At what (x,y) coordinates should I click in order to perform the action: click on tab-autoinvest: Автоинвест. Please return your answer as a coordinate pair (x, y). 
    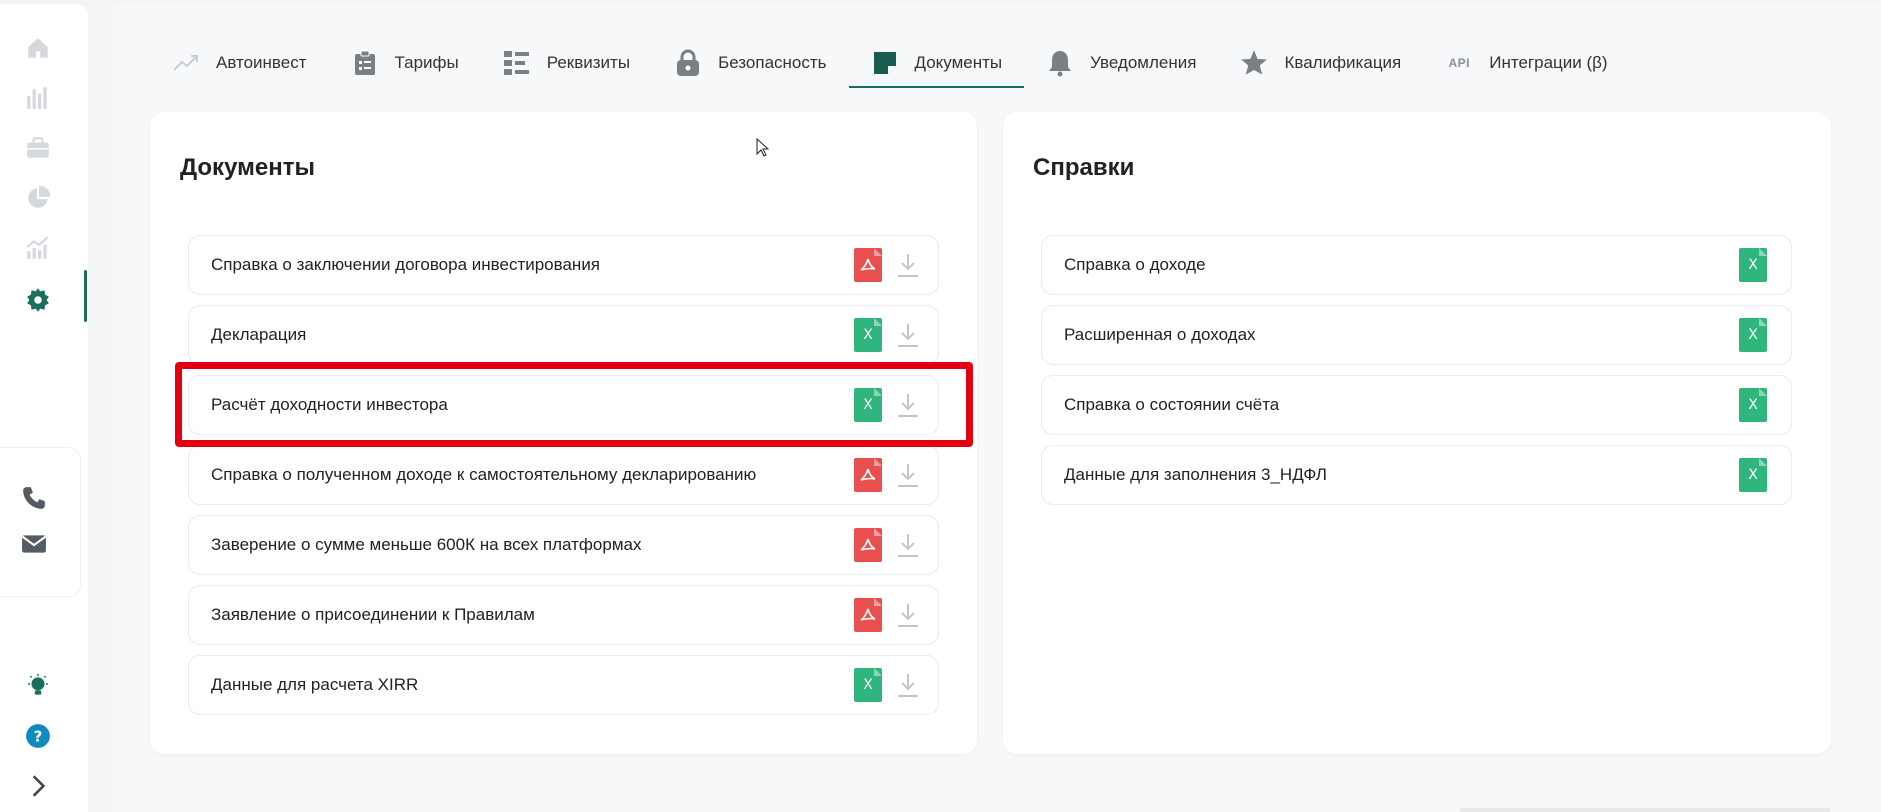
    Looking at the image, I should click on (248, 63).